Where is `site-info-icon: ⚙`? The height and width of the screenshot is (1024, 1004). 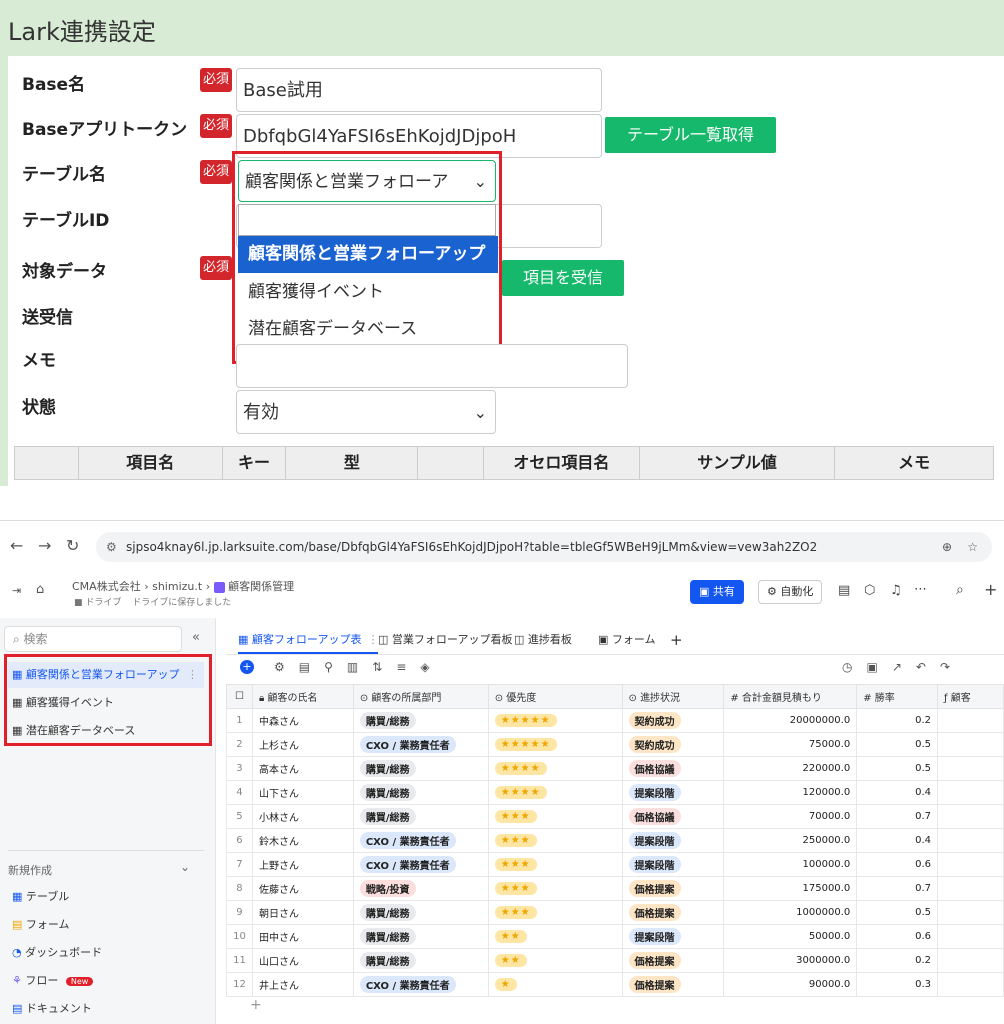
site-info-icon: ⚙ is located at coordinates (111, 547).